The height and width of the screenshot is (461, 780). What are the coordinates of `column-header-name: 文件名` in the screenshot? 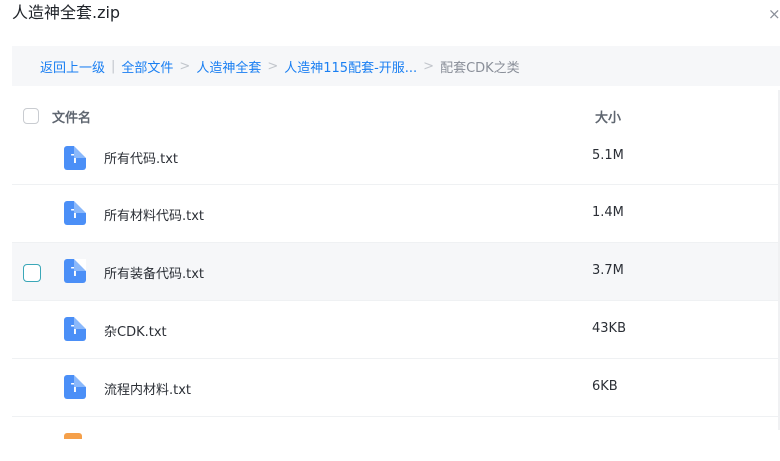 It's located at (71, 116).